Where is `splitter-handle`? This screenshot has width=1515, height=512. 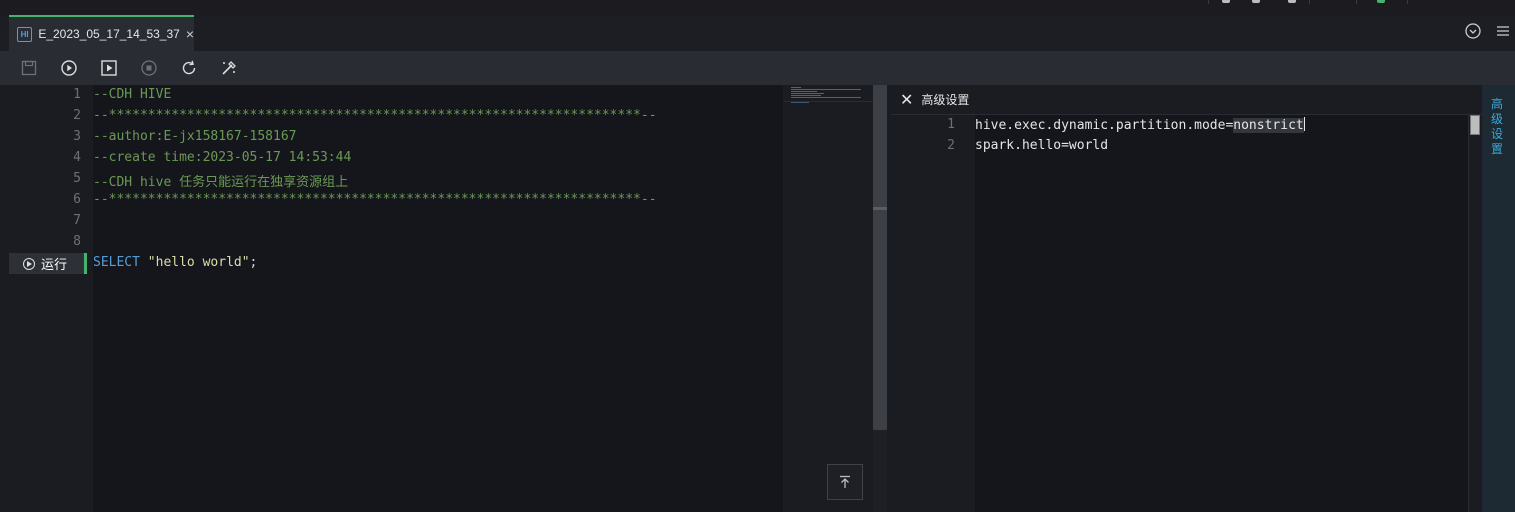
splitter-handle is located at coordinates (880, 208).